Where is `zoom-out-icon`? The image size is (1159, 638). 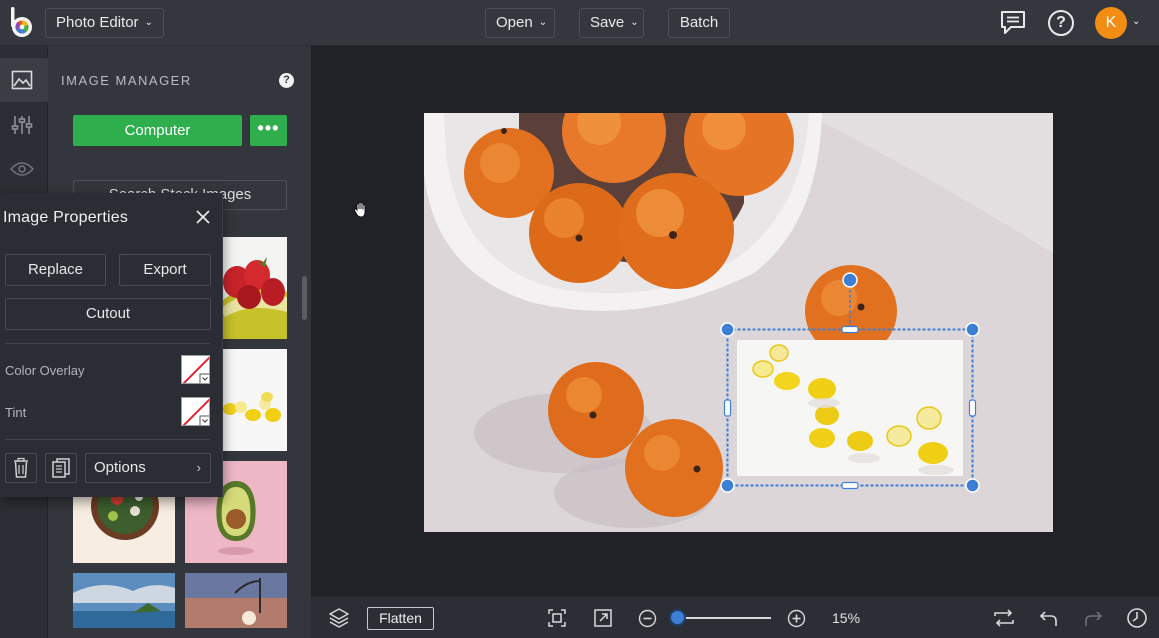 zoom-out-icon is located at coordinates (647, 618).